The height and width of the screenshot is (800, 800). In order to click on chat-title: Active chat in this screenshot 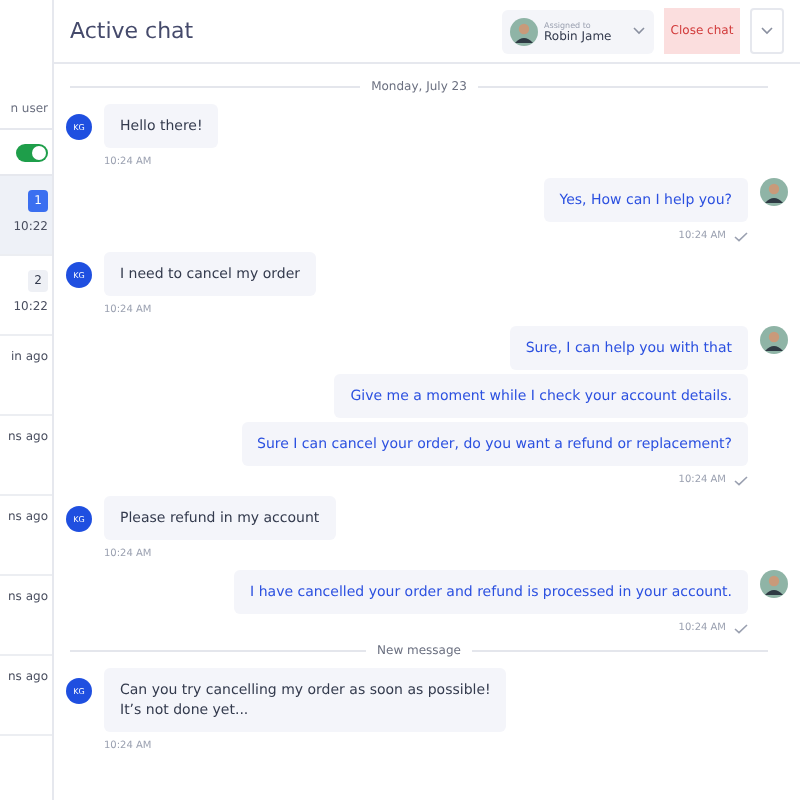, I will do `click(133, 31)`.